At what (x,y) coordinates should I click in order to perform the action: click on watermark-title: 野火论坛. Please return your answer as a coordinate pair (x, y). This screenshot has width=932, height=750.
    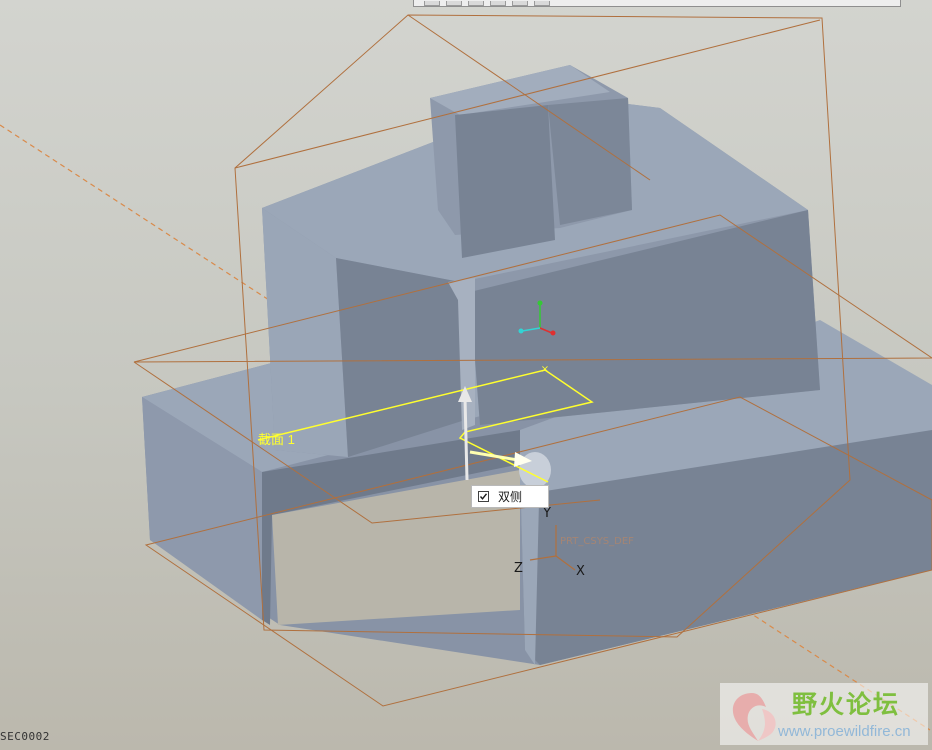
    Looking at the image, I should click on (846, 704).